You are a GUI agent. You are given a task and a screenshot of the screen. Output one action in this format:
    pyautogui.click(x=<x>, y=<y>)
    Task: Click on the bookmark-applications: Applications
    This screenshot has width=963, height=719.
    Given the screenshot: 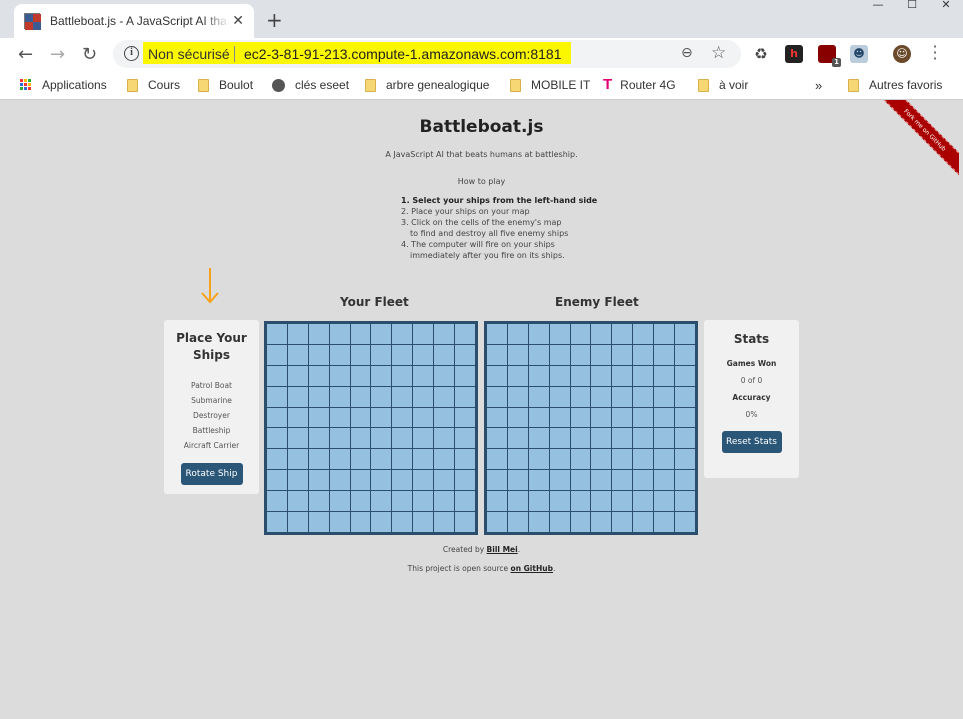 What is the action you would take?
    pyautogui.click(x=63, y=85)
    